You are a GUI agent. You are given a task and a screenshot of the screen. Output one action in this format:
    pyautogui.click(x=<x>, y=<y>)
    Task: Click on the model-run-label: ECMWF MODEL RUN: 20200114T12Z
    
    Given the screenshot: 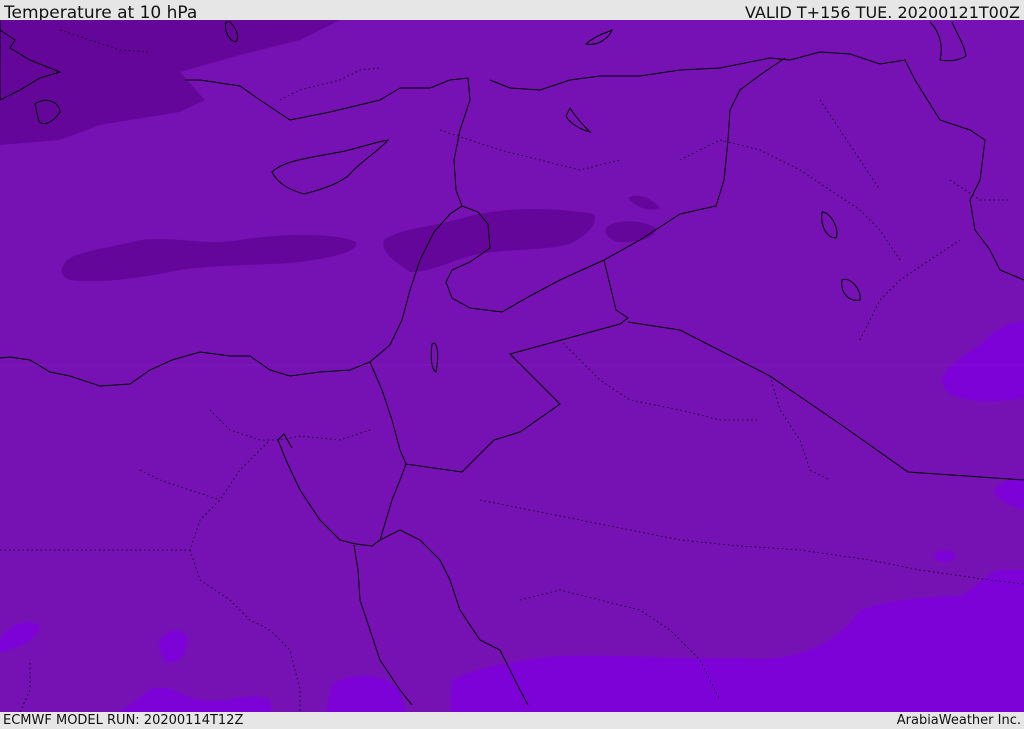 What is the action you would take?
    pyautogui.click(x=123, y=720)
    